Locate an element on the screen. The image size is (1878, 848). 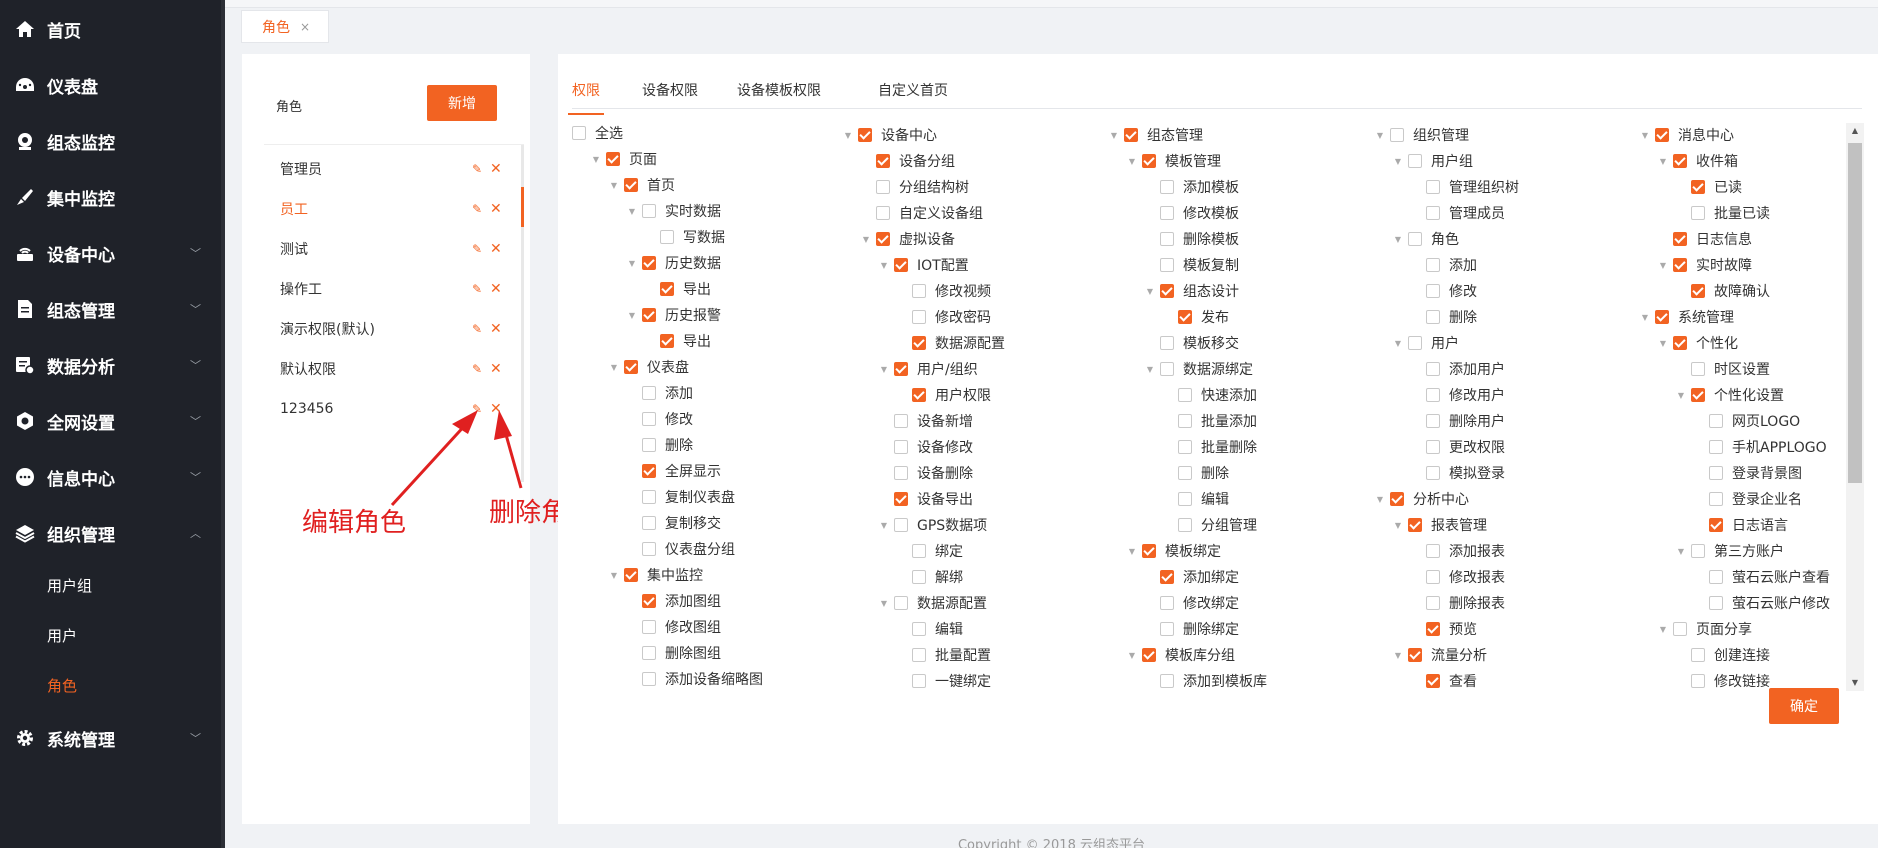
sidebar-item-9: 信息中心 ﹀ is located at coordinates (112, 477).